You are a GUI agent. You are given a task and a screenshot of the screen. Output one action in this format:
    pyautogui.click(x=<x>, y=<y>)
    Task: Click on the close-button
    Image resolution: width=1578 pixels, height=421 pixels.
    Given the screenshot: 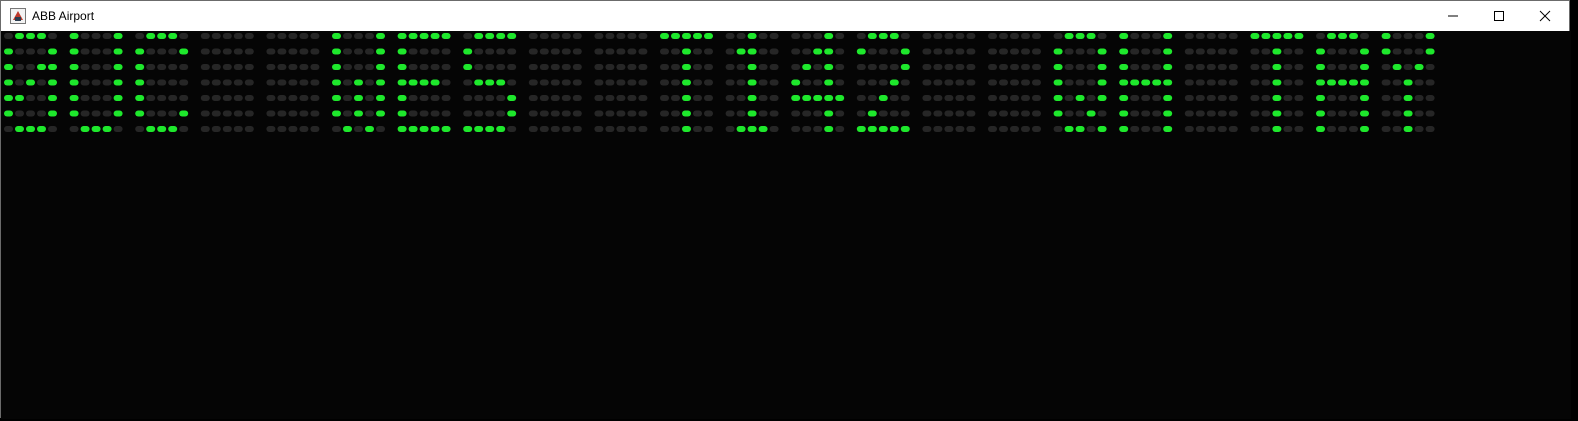 What is the action you would take?
    pyautogui.click(x=1545, y=16)
    